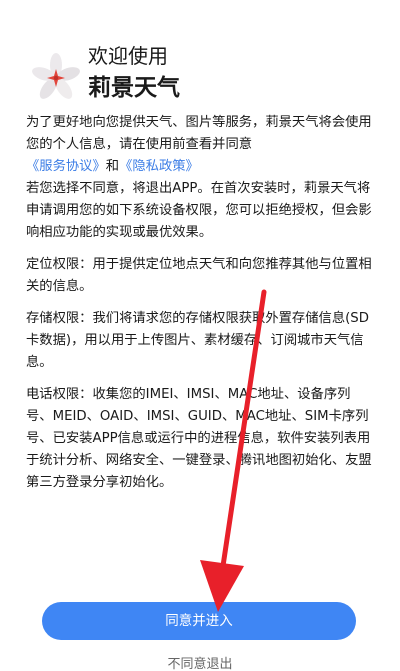  I want to click on flower-logo-icon, so click(56, 76).